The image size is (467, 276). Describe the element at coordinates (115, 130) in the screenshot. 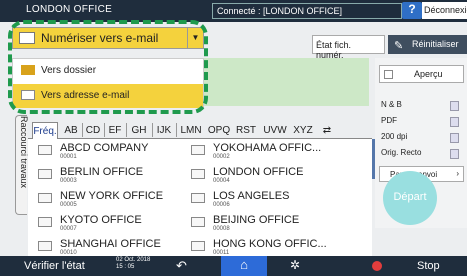

I see `tab-ef: EF` at that location.